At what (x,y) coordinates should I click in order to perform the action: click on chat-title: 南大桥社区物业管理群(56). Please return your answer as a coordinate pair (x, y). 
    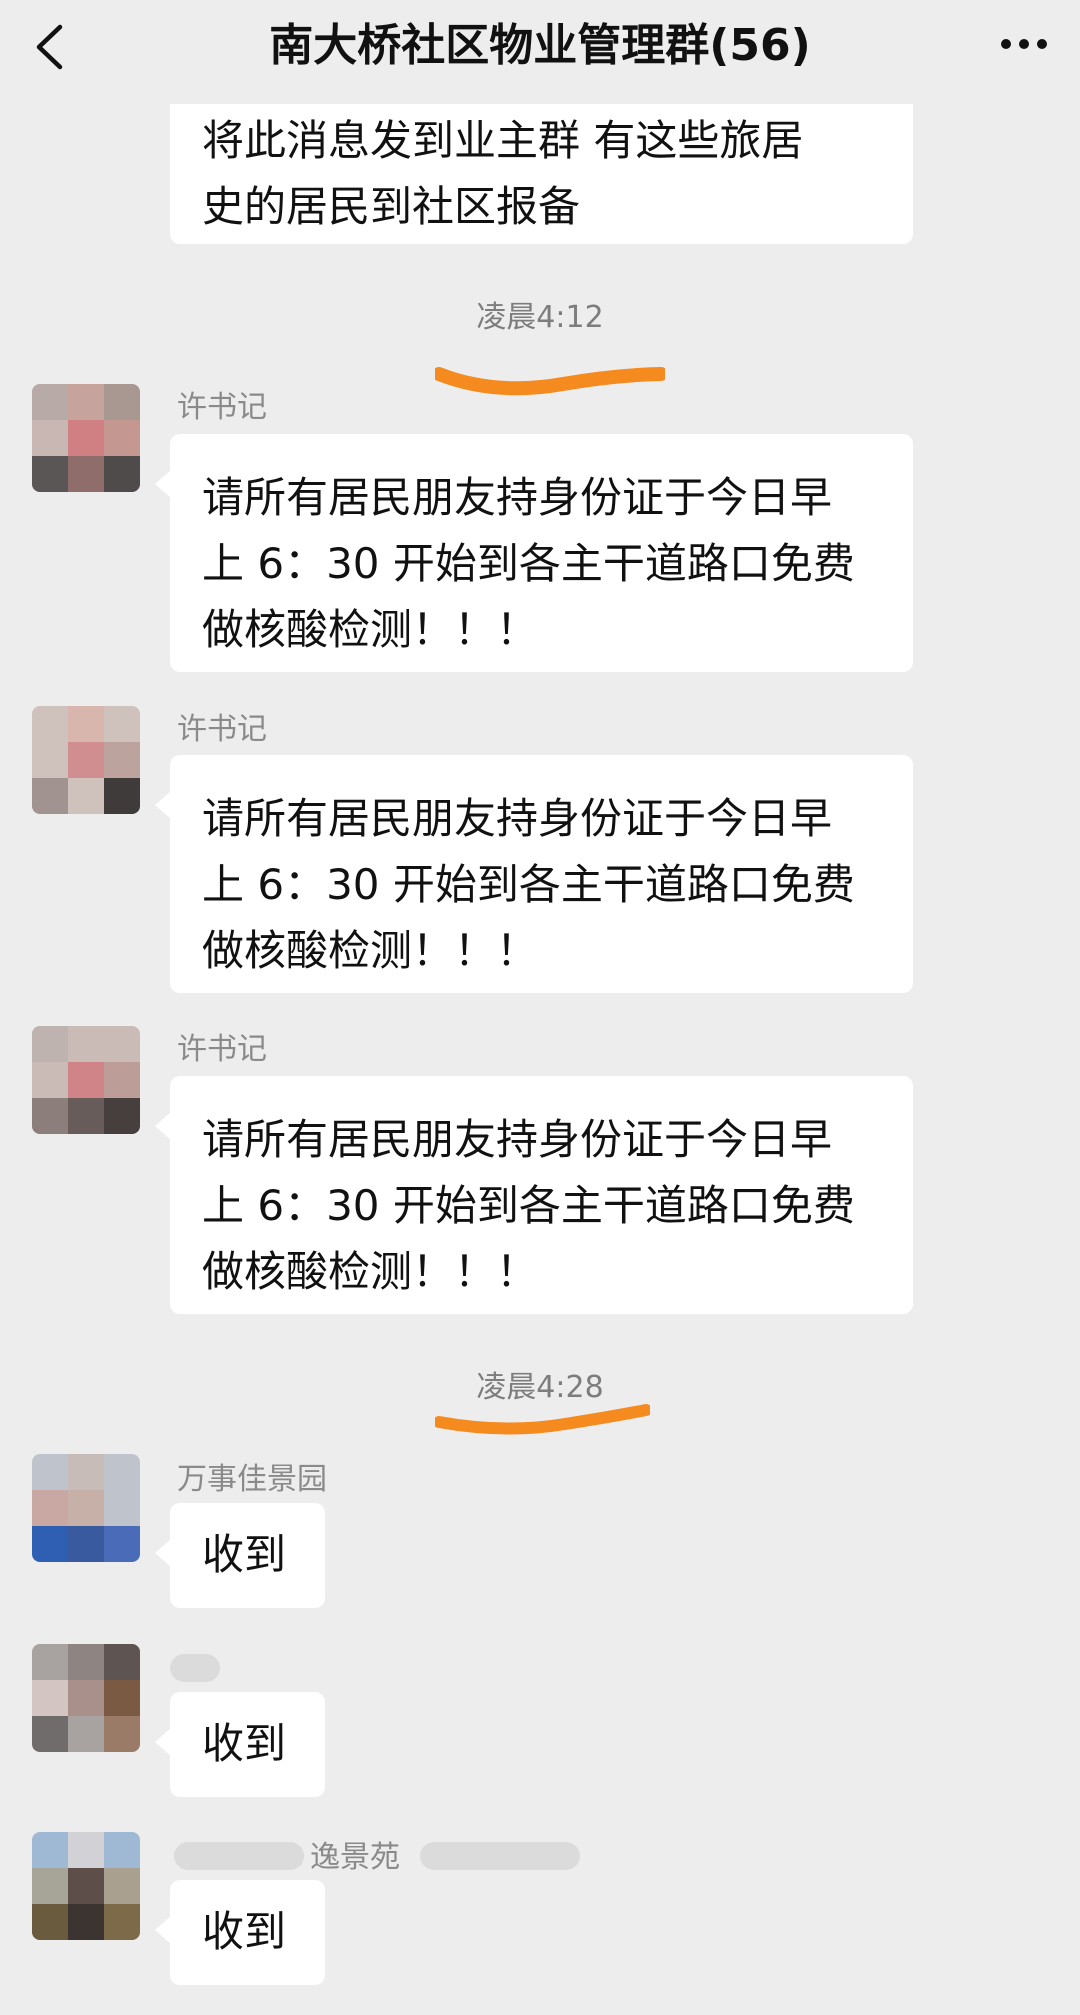
    Looking at the image, I should click on (540, 45).